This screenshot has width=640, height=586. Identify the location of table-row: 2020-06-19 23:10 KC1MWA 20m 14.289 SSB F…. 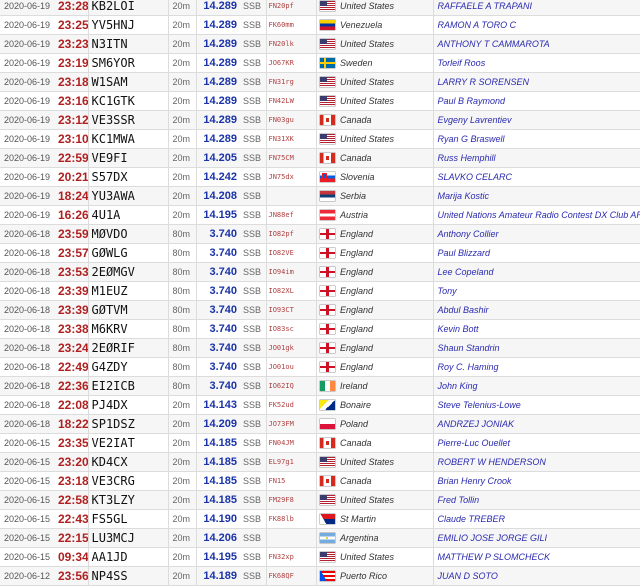
(320, 139).